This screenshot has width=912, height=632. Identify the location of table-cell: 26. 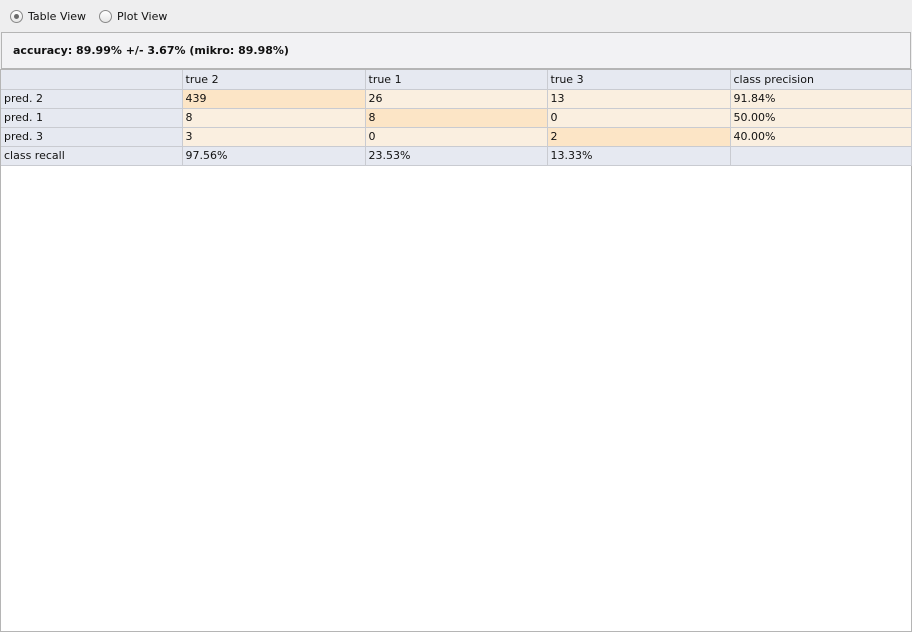
(456, 99).